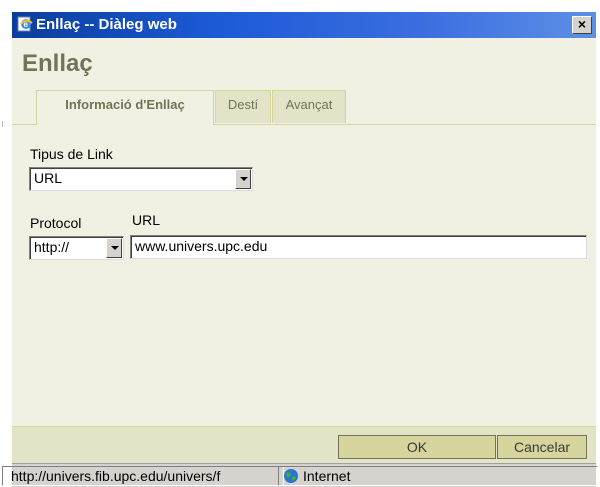  I want to click on background-top-edge, so click(306, 6).